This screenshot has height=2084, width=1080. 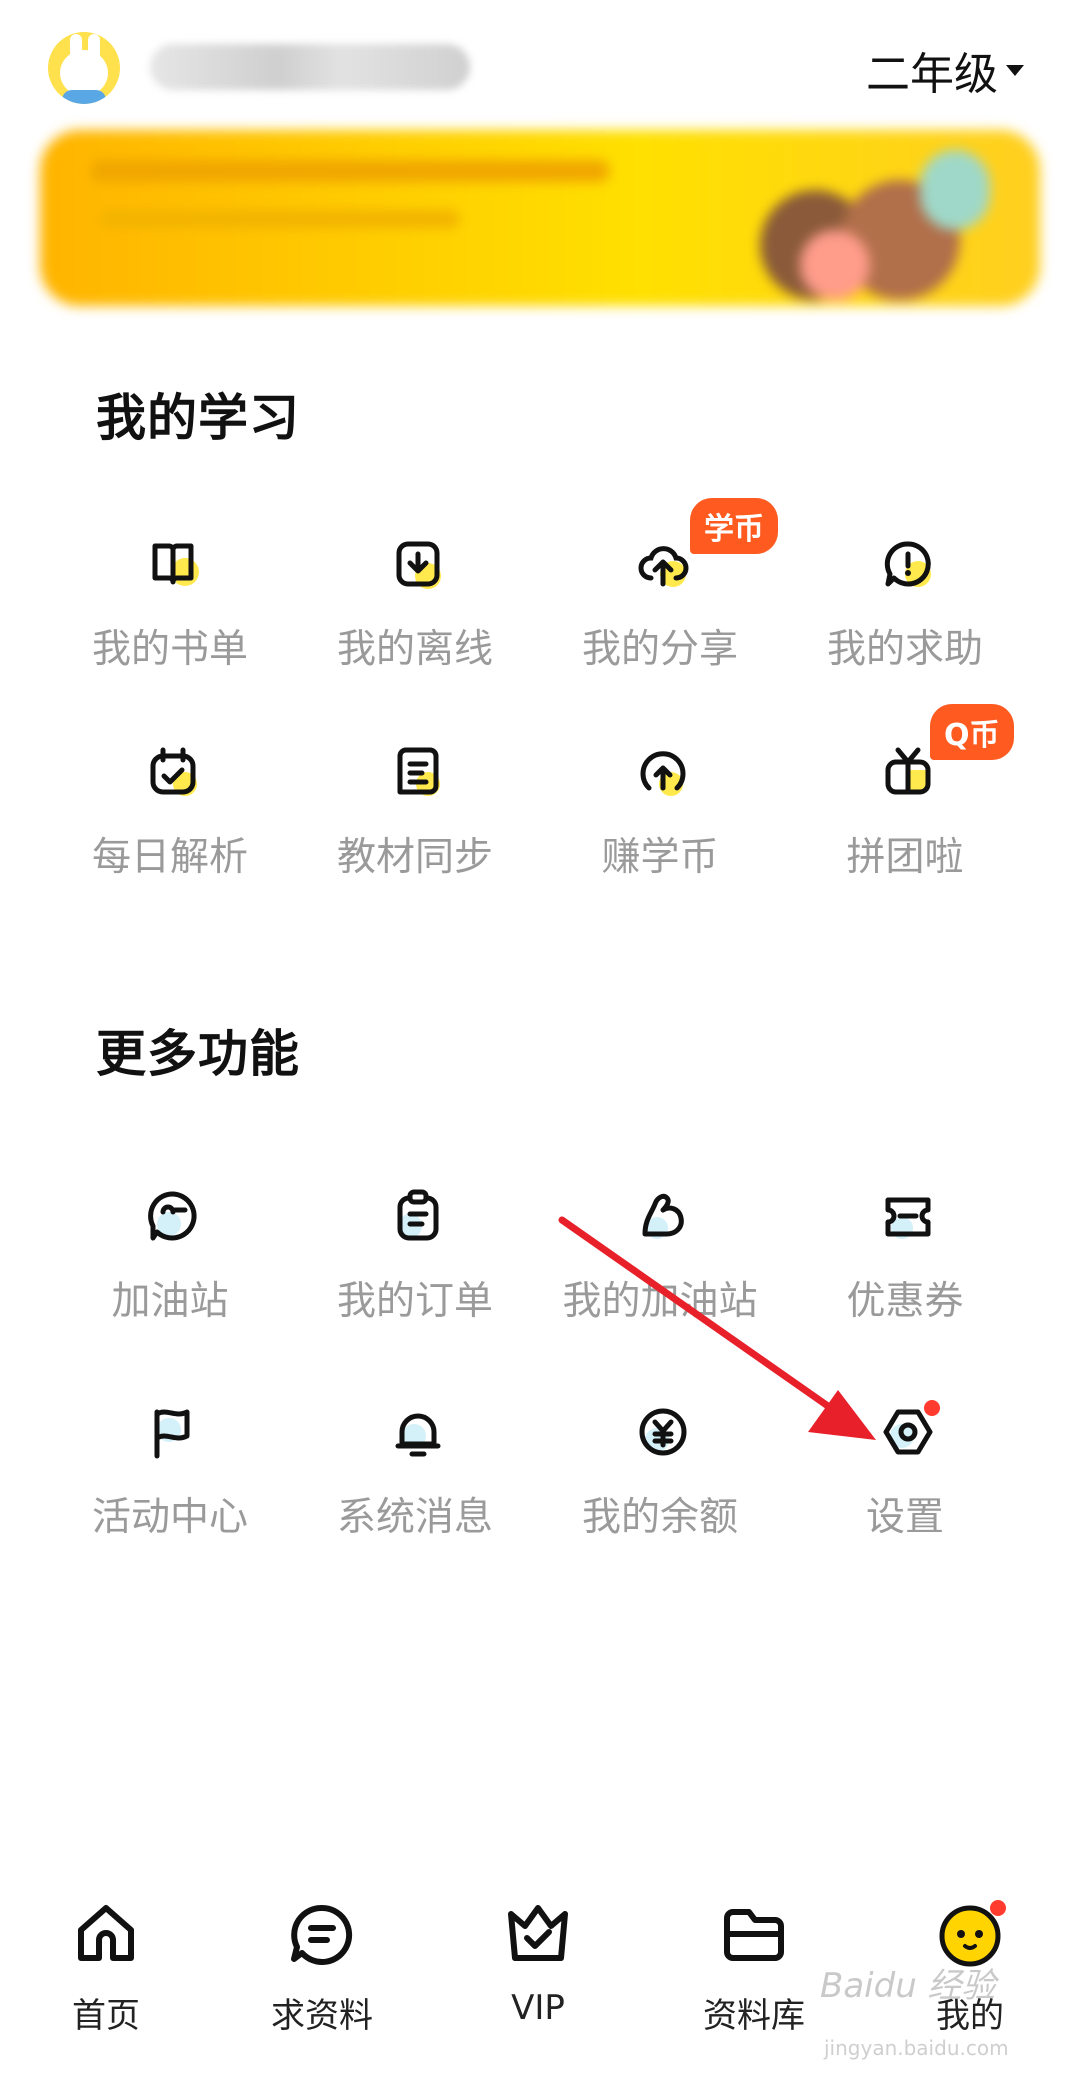 I want to click on nav-label: VIP, so click(x=538, y=2008).